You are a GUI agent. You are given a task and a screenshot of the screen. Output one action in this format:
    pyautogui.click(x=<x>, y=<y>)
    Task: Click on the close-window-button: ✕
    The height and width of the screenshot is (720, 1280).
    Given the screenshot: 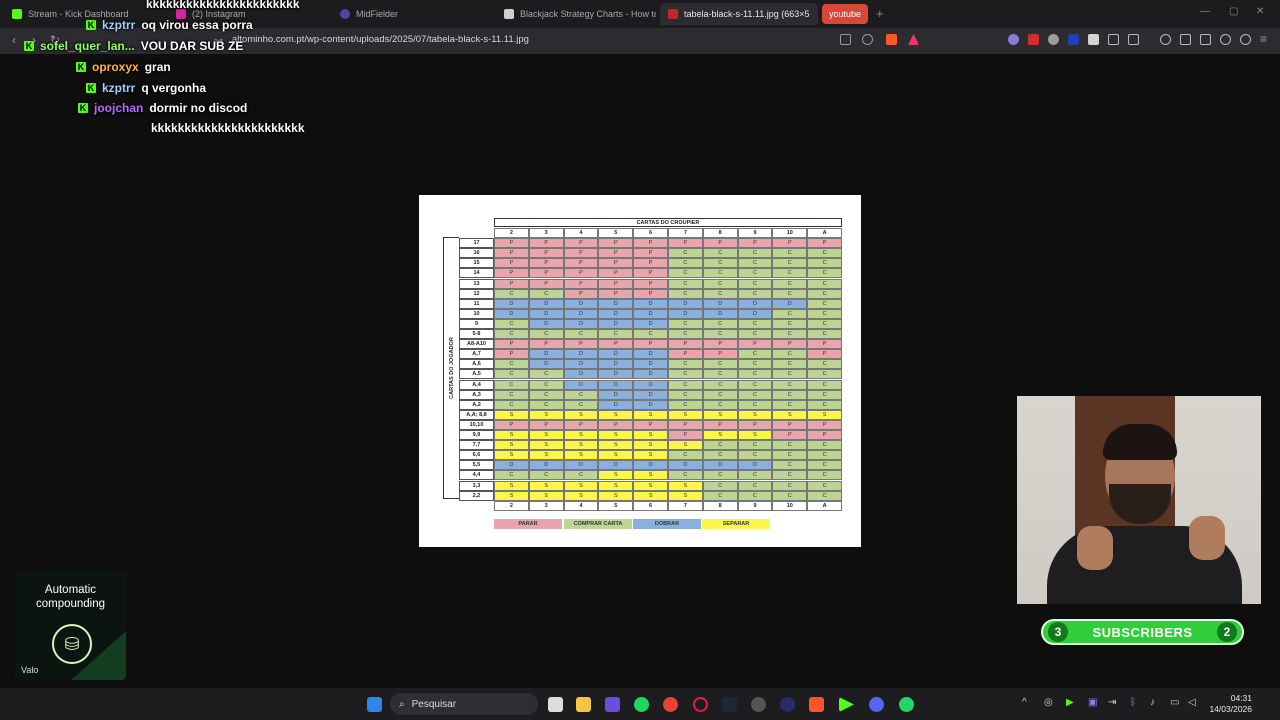 What is the action you would take?
    pyautogui.click(x=1260, y=11)
    